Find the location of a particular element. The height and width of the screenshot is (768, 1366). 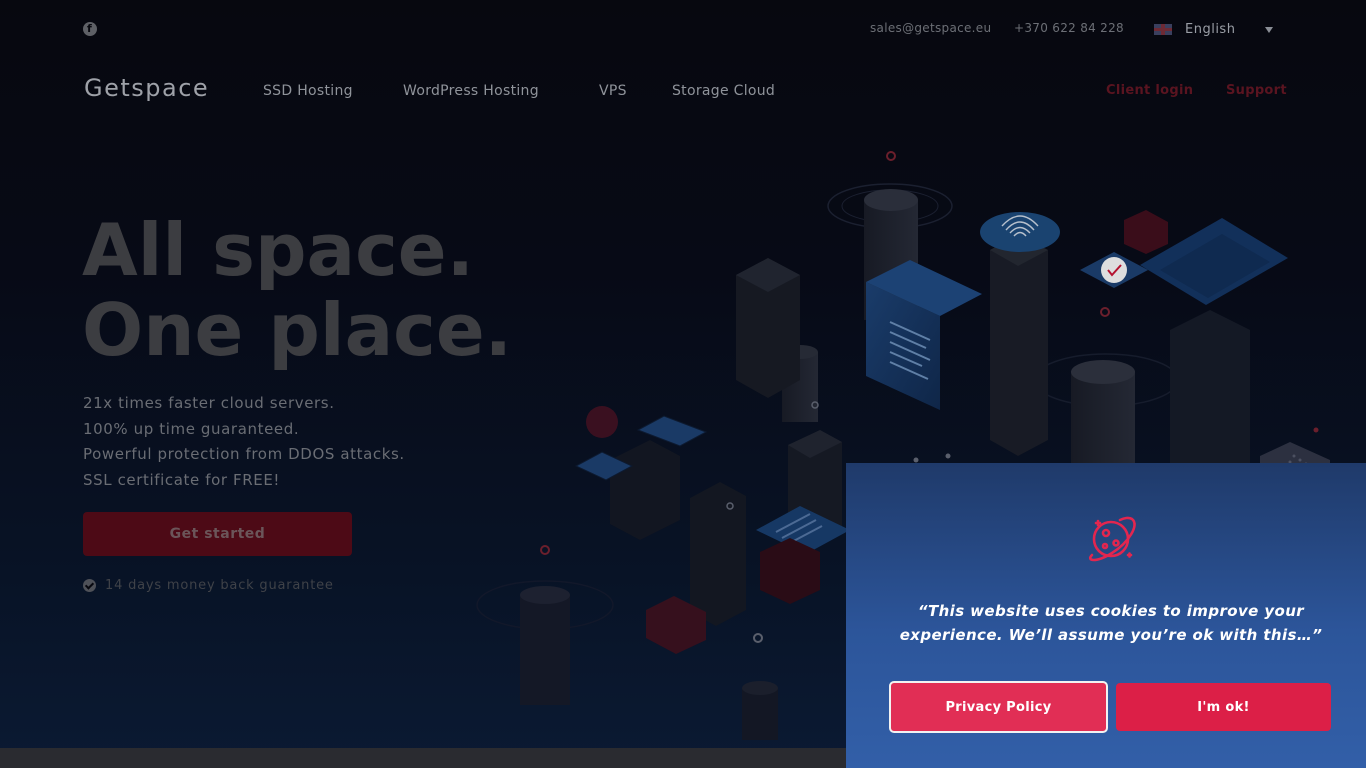

nav-wordpress-hosting: WordPress Hosting is located at coordinates (471, 91).